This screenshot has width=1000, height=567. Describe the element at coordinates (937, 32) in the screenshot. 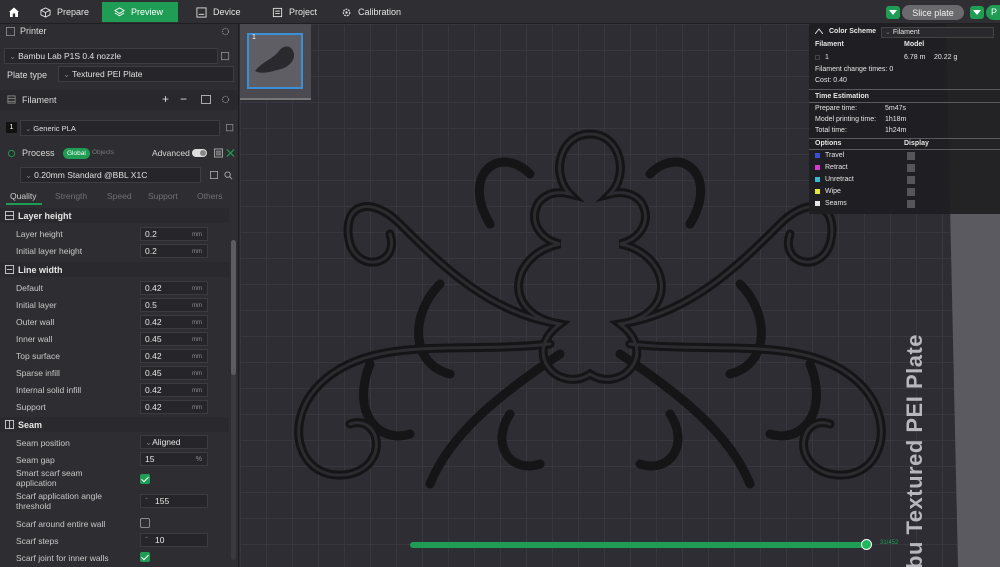

I see `color-scheme-select: ⌄ Filament` at that location.